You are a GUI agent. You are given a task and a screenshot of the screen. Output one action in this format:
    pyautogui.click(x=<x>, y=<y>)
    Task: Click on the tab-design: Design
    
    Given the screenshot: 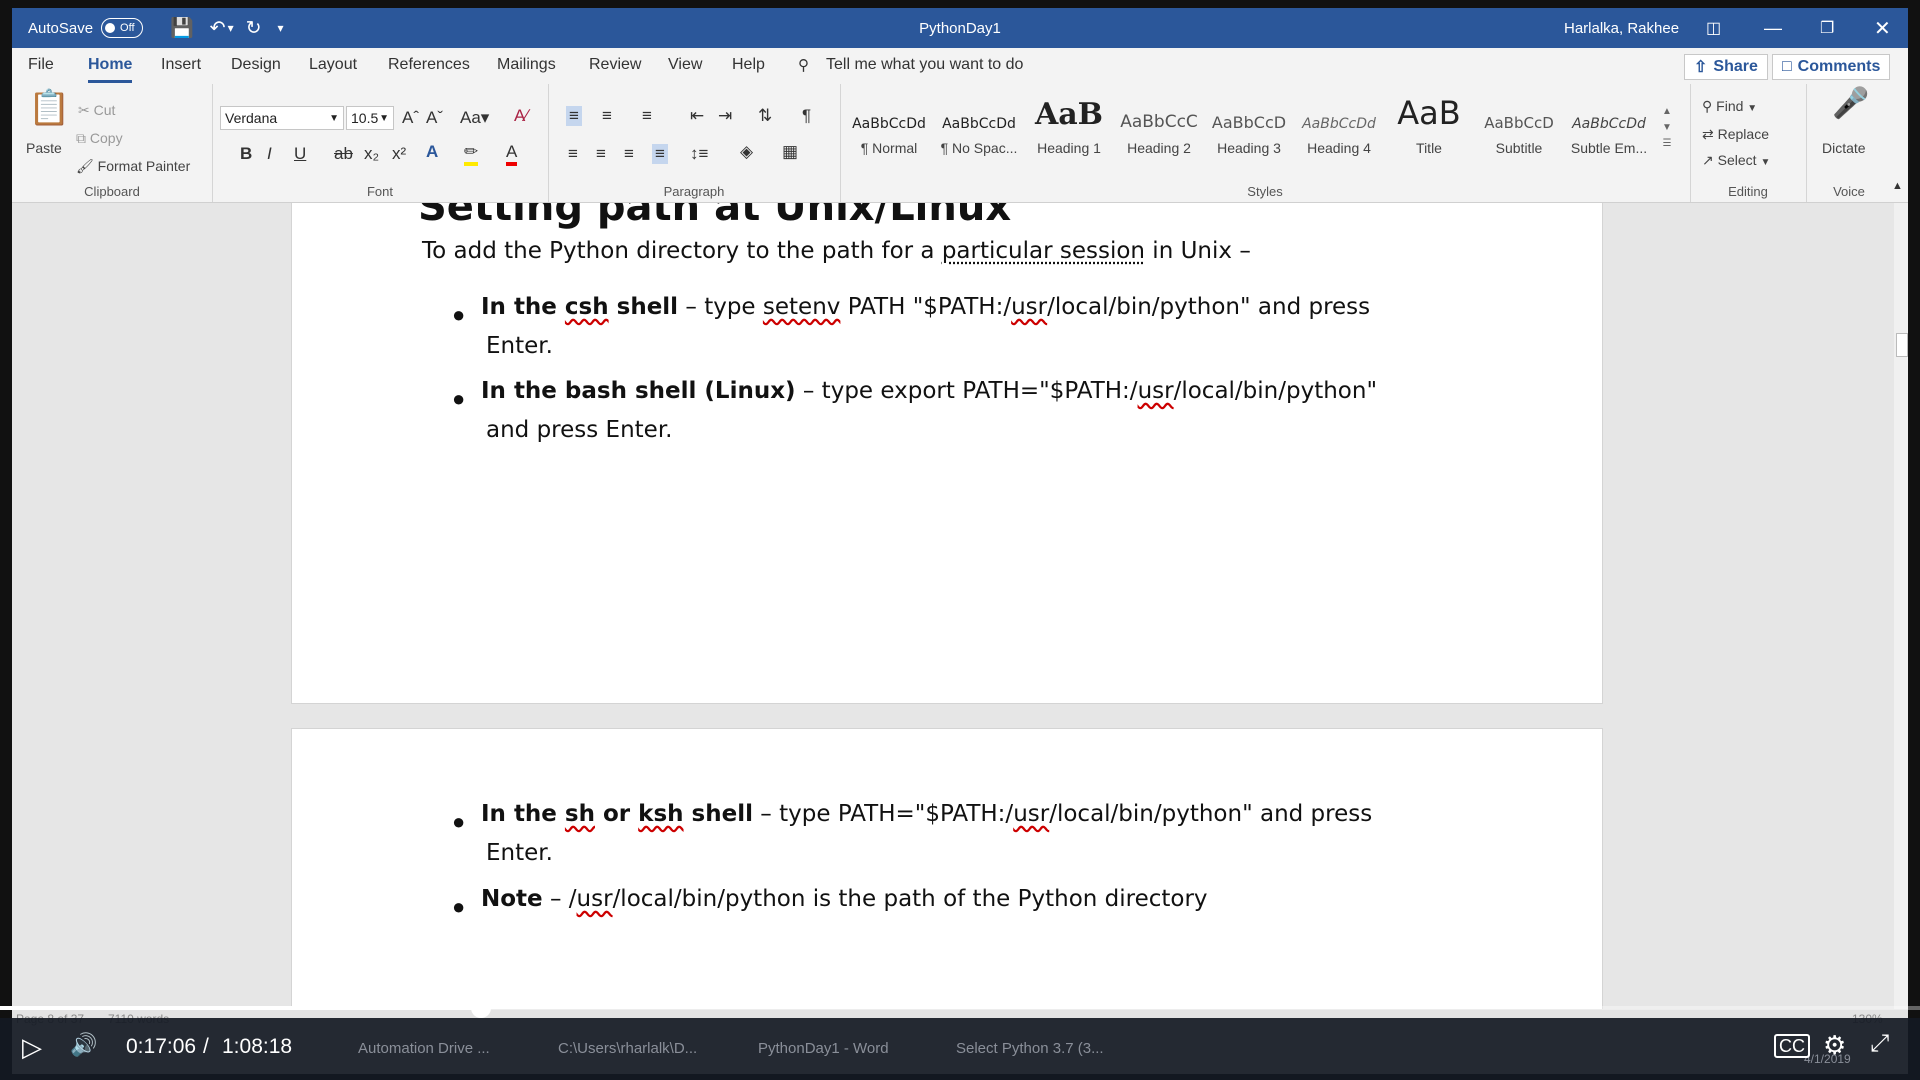 What is the action you would take?
    pyautogui.click(x=256, y=65)
    